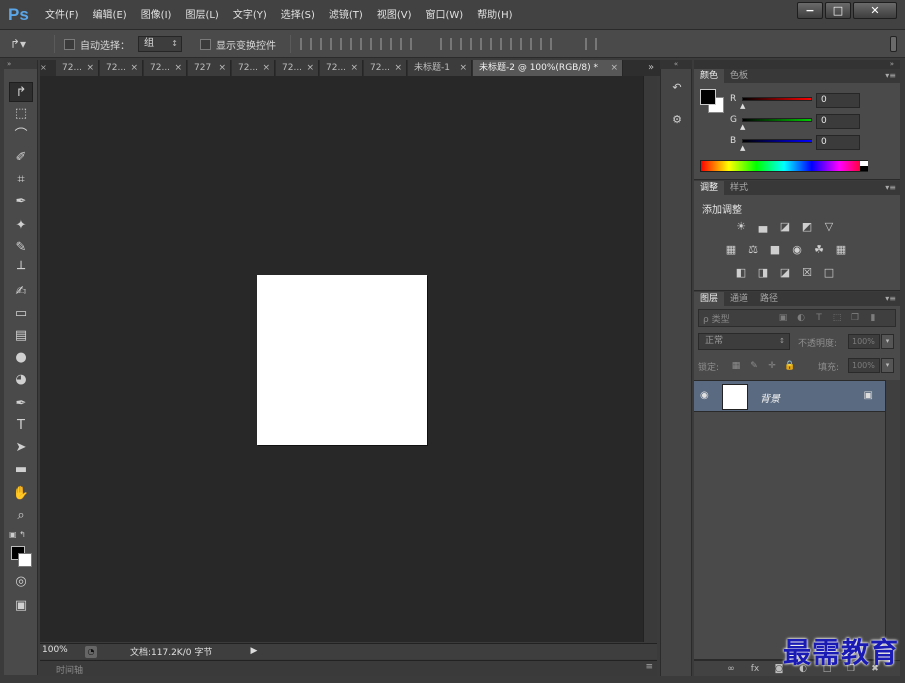 This screenshot has width=905, height=683. I want to click on gradient-map-icon: ☒, so click(807, 273).